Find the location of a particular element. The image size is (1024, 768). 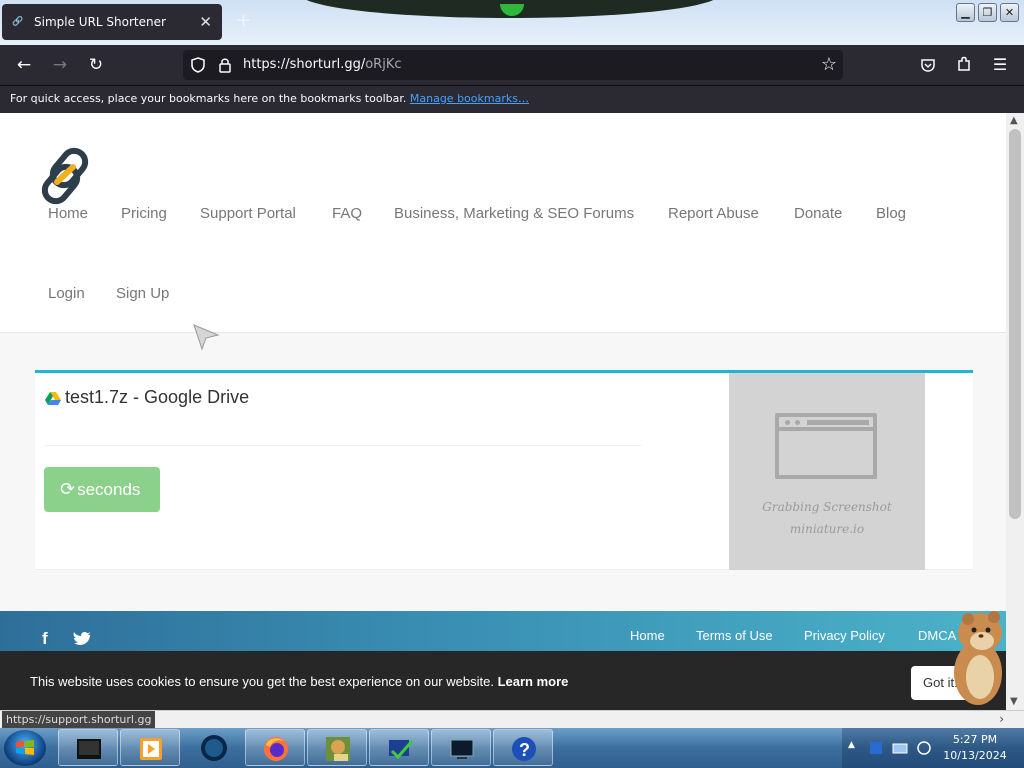

start-button is located at coordinates (25, 748).